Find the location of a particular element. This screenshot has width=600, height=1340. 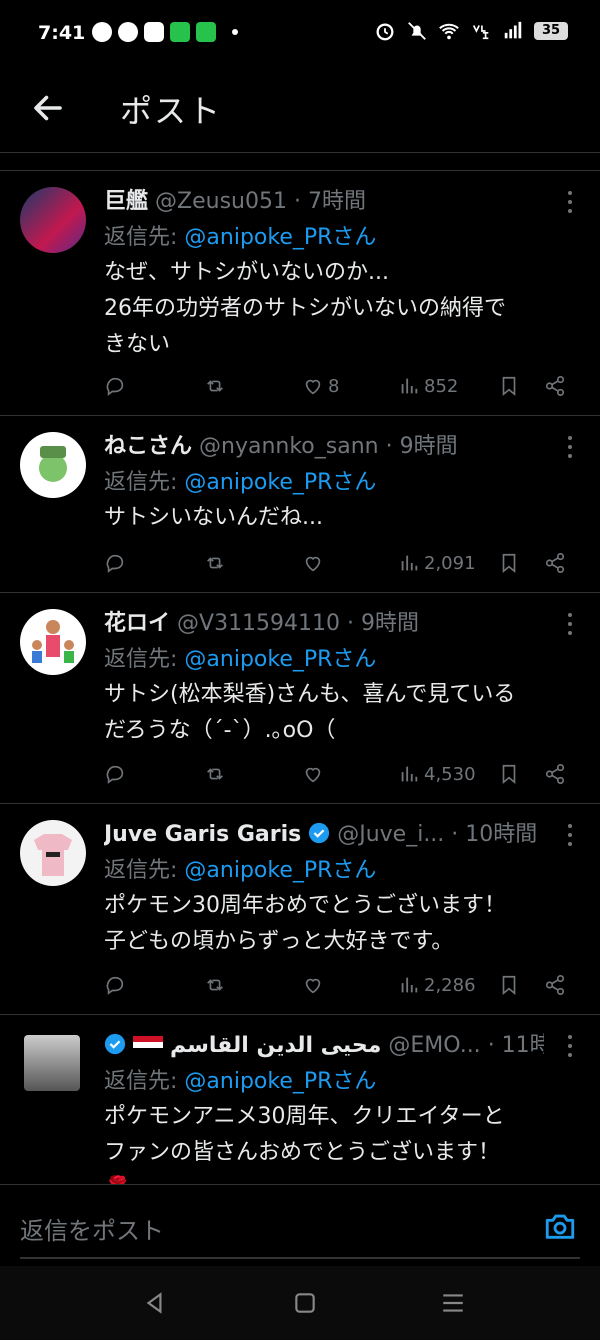

back-arrow-icon is located at coordinates (48, 108).